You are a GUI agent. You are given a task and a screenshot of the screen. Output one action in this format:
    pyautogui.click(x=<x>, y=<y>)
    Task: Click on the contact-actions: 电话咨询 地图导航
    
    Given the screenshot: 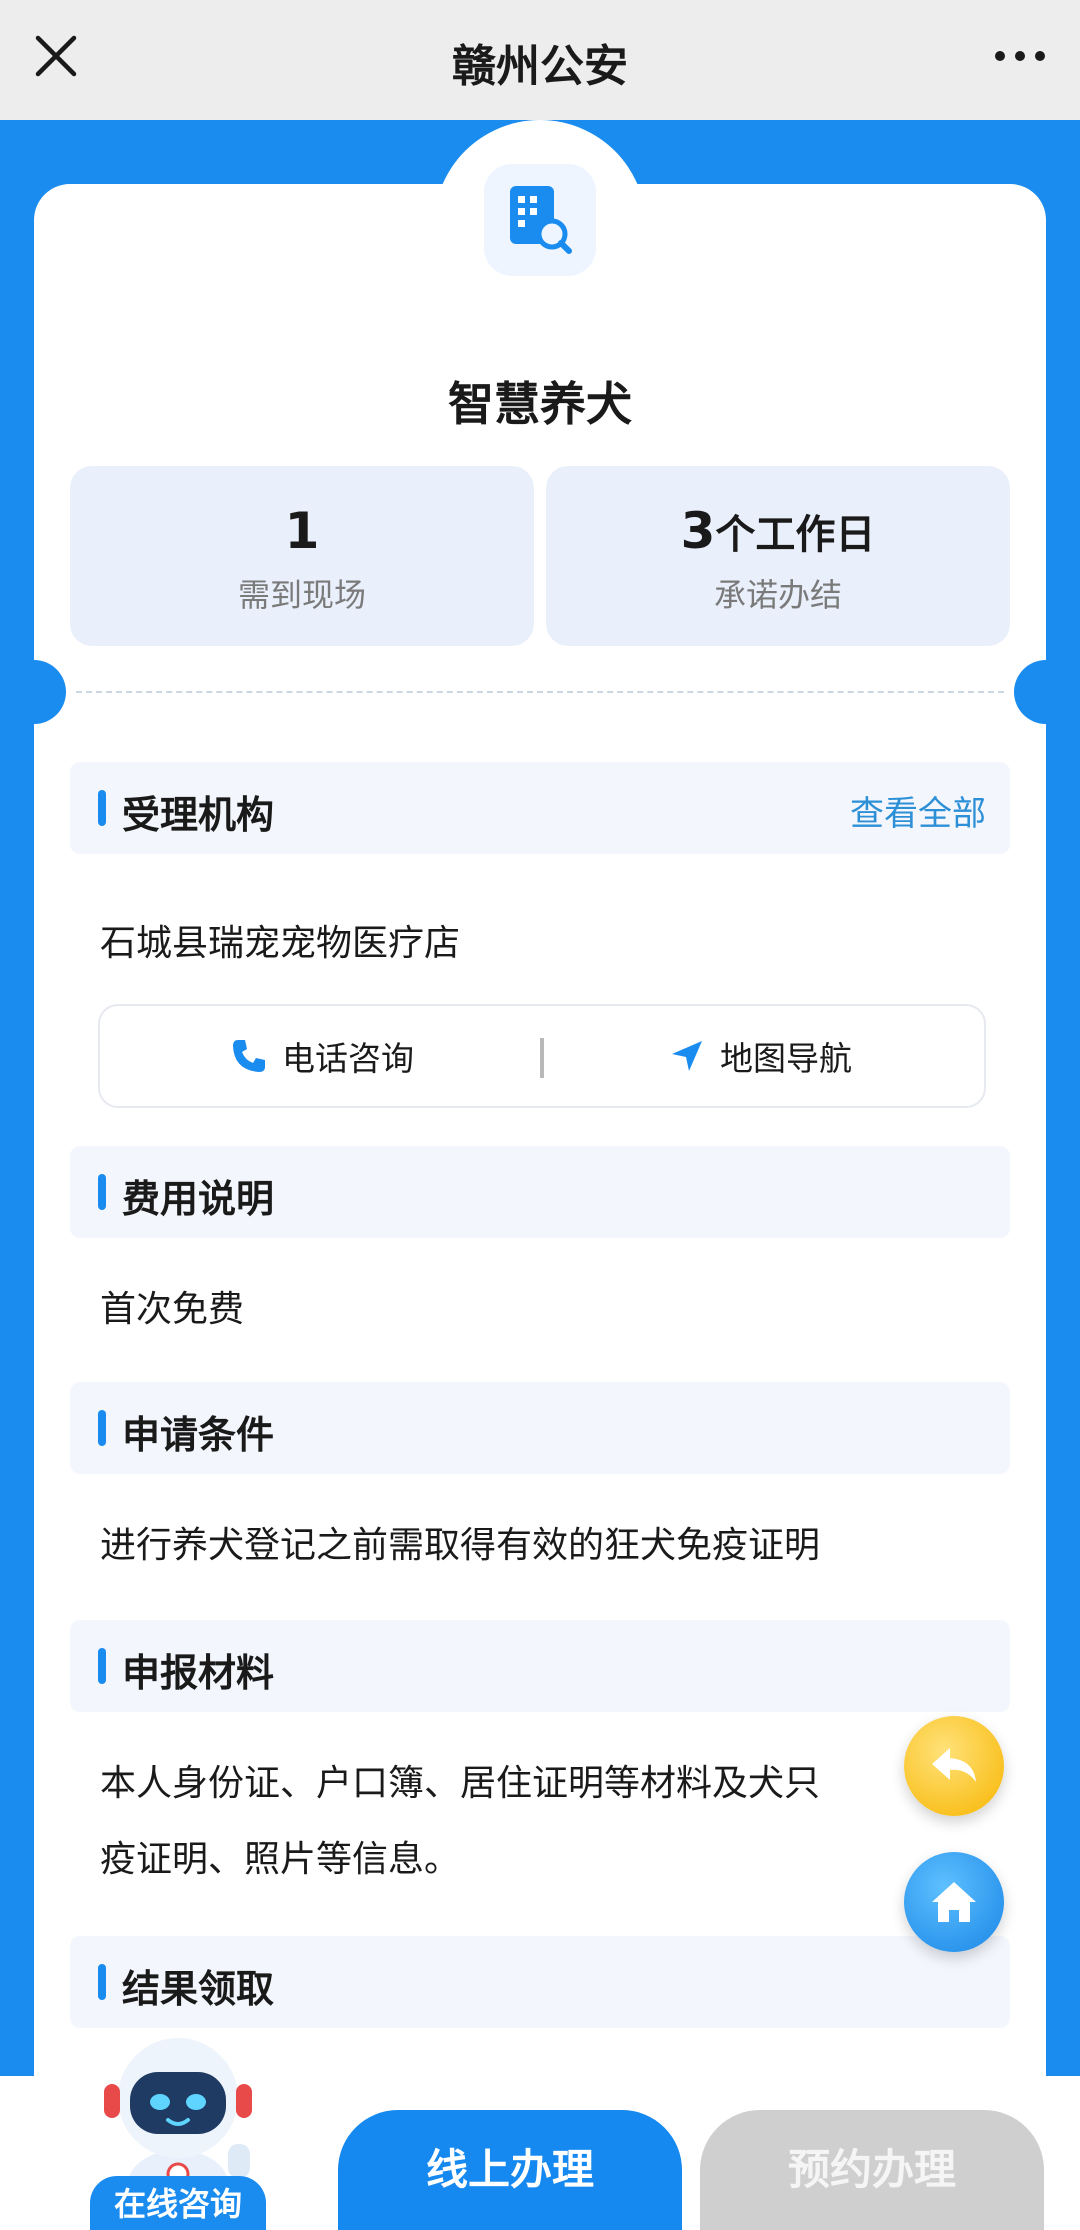 What is the action you would take?
    pyautogui.click(x=542, y=1056)
    